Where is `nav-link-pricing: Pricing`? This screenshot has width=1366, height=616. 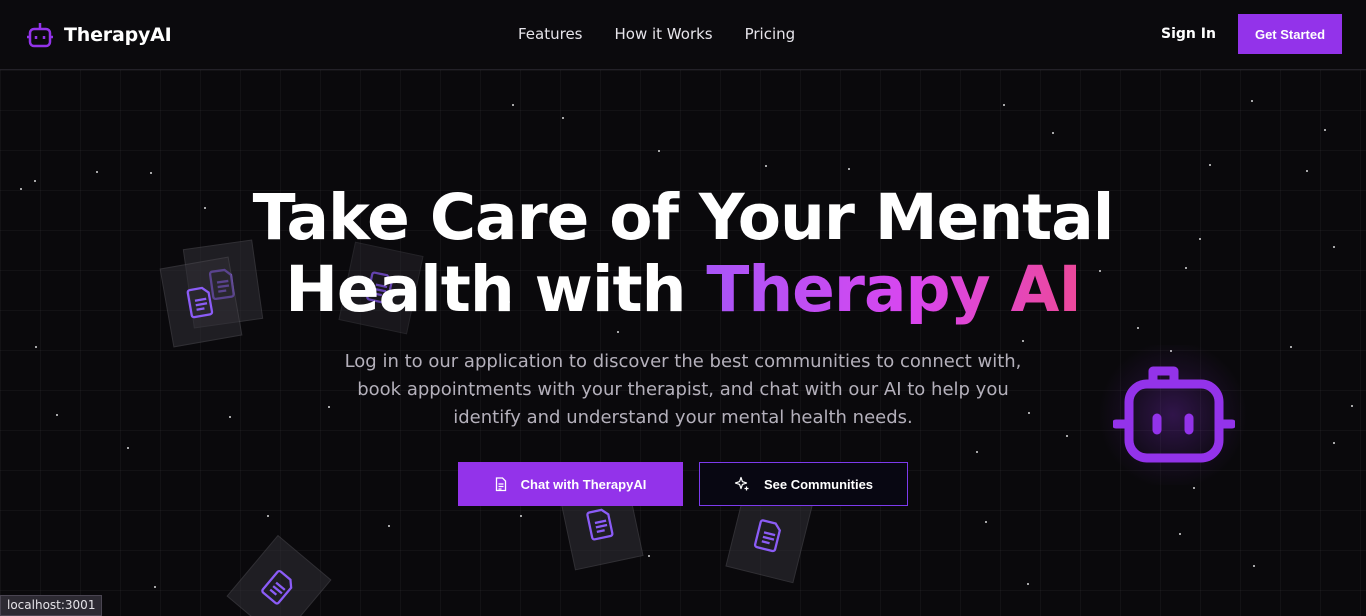
nav-link-pricing: Pricing is located at coordinates (770, 34).